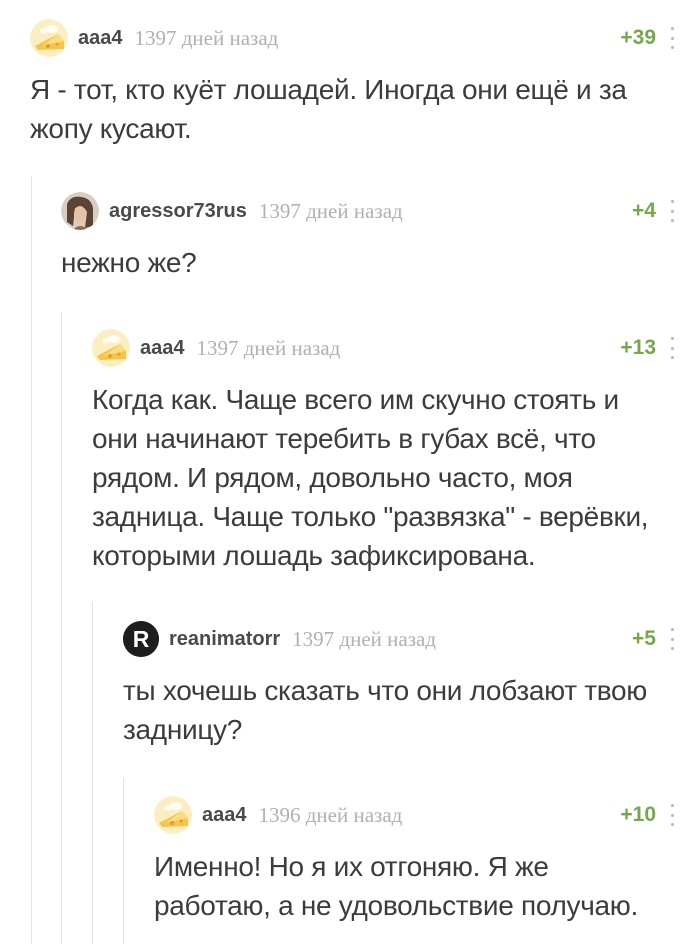  I want to click on comment-header: agressor73rus 1397 дней назад, so click(380, 211).